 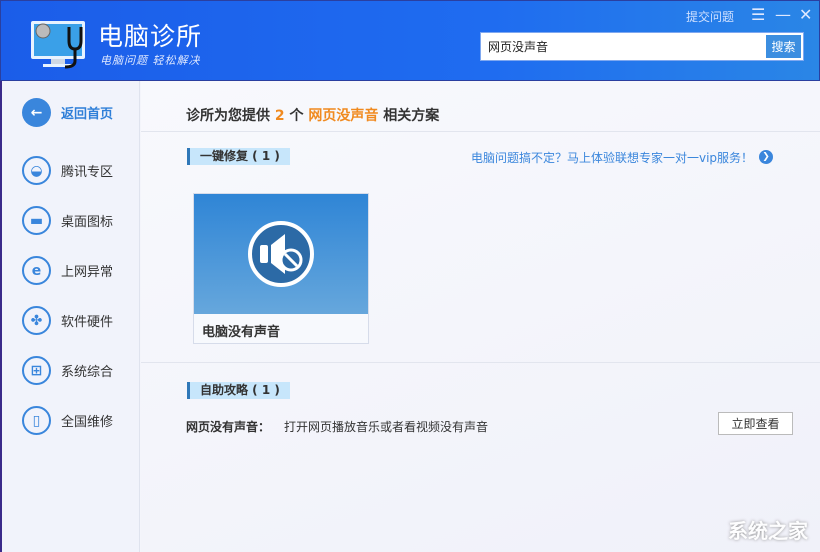 What do you see at coordinates (36, 270) in the screenshot?
I see `ie-icon: e` at bounding box center [36, 270].